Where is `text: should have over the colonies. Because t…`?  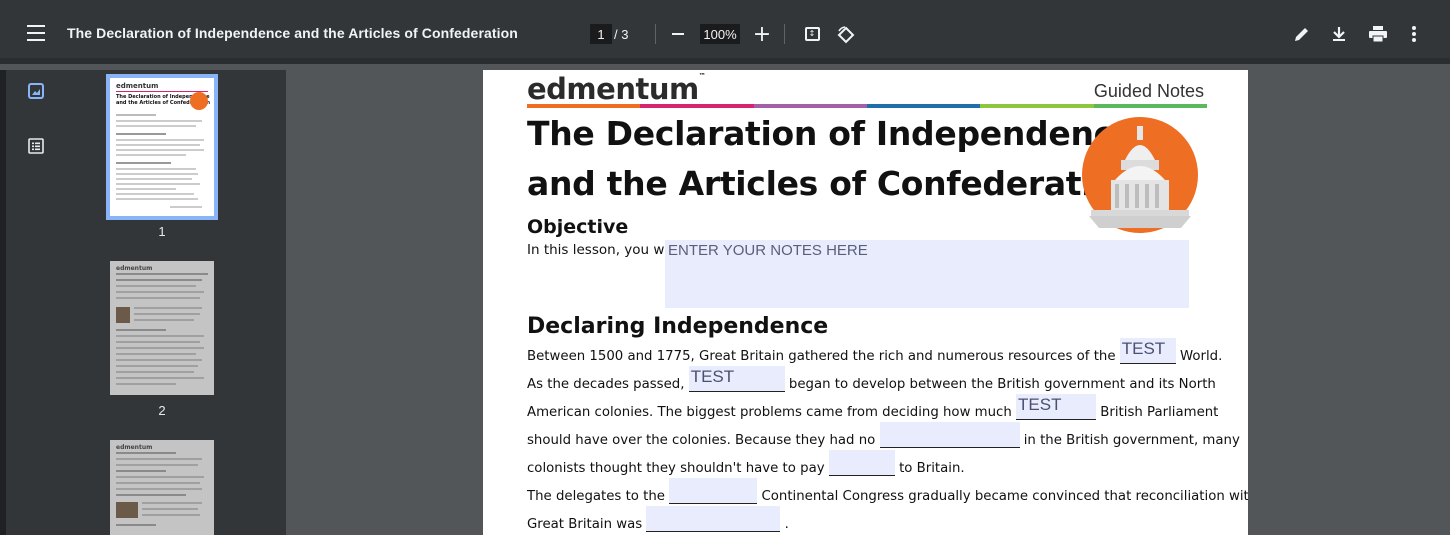 text: should have over the colonies. Because t… is located at coordinates (701, 440).